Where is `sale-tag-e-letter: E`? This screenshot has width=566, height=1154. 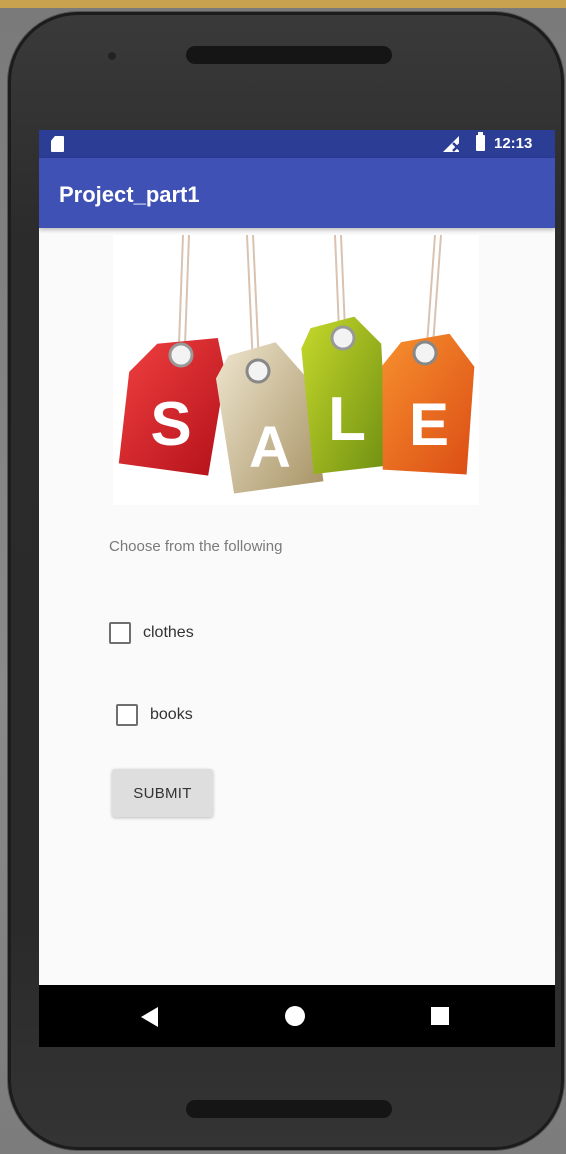 sale-tag-e-letter: E is located at coordinates (429, 424).